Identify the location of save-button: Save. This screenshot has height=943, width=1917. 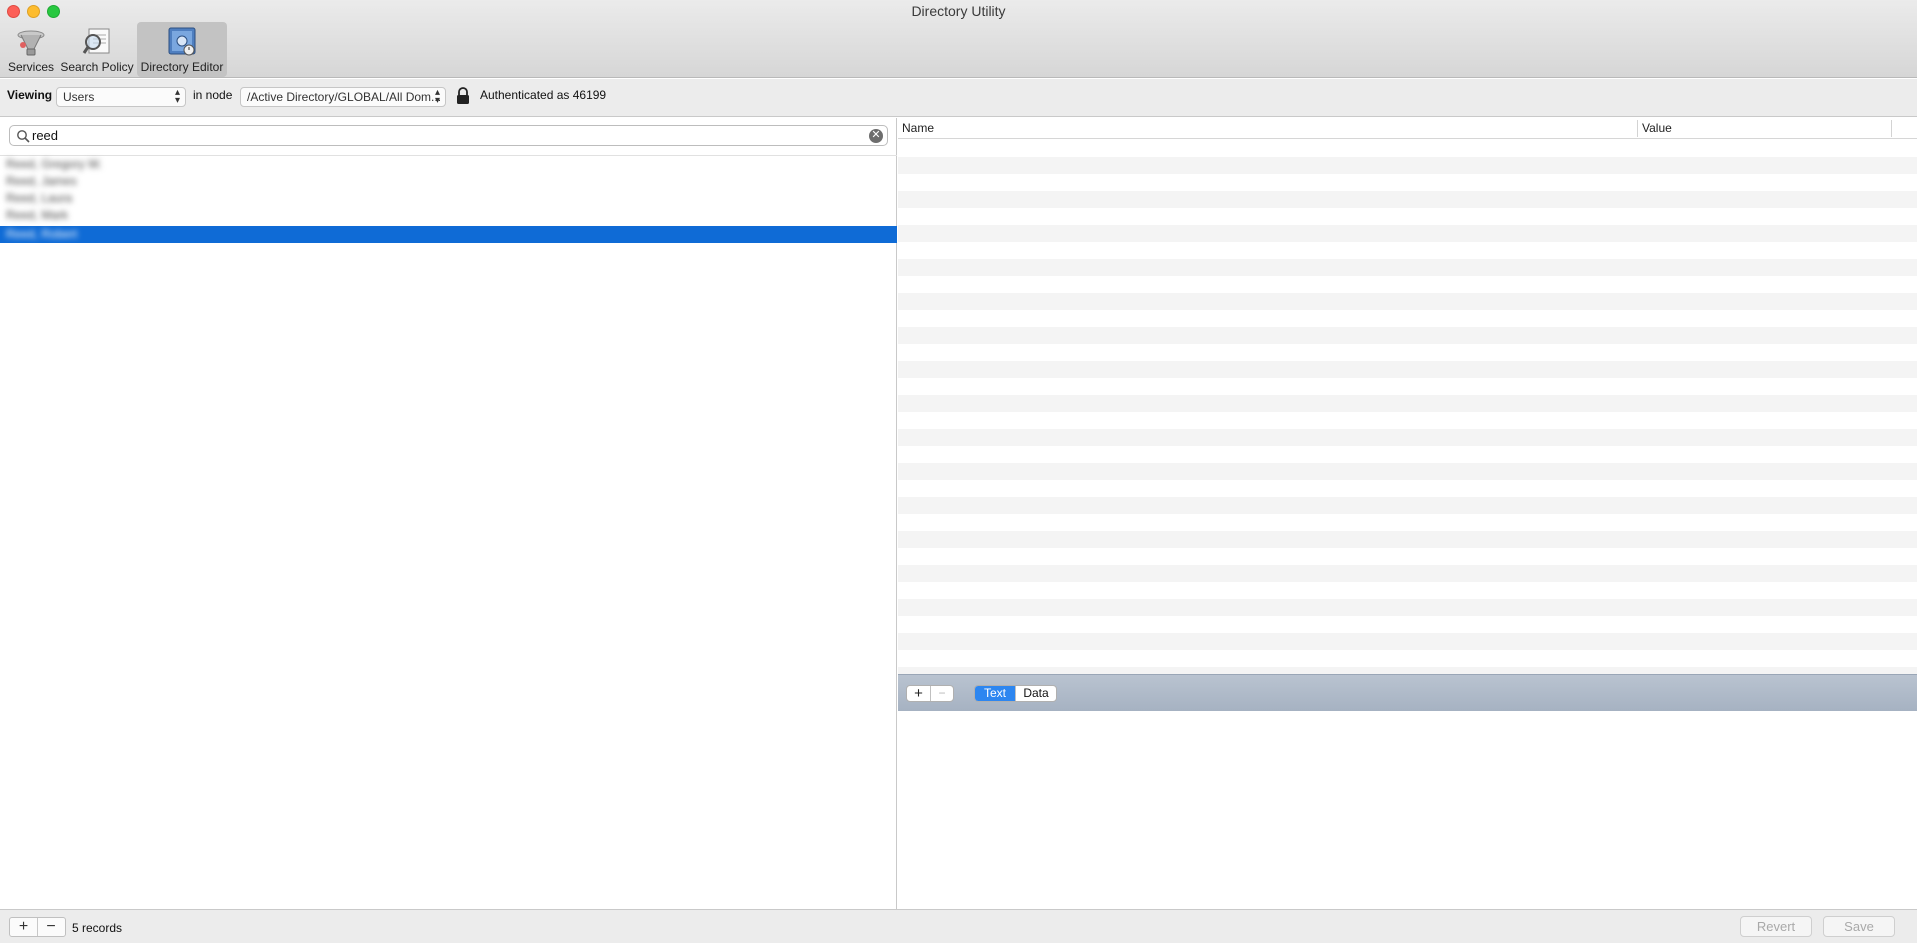
(1859, 926).